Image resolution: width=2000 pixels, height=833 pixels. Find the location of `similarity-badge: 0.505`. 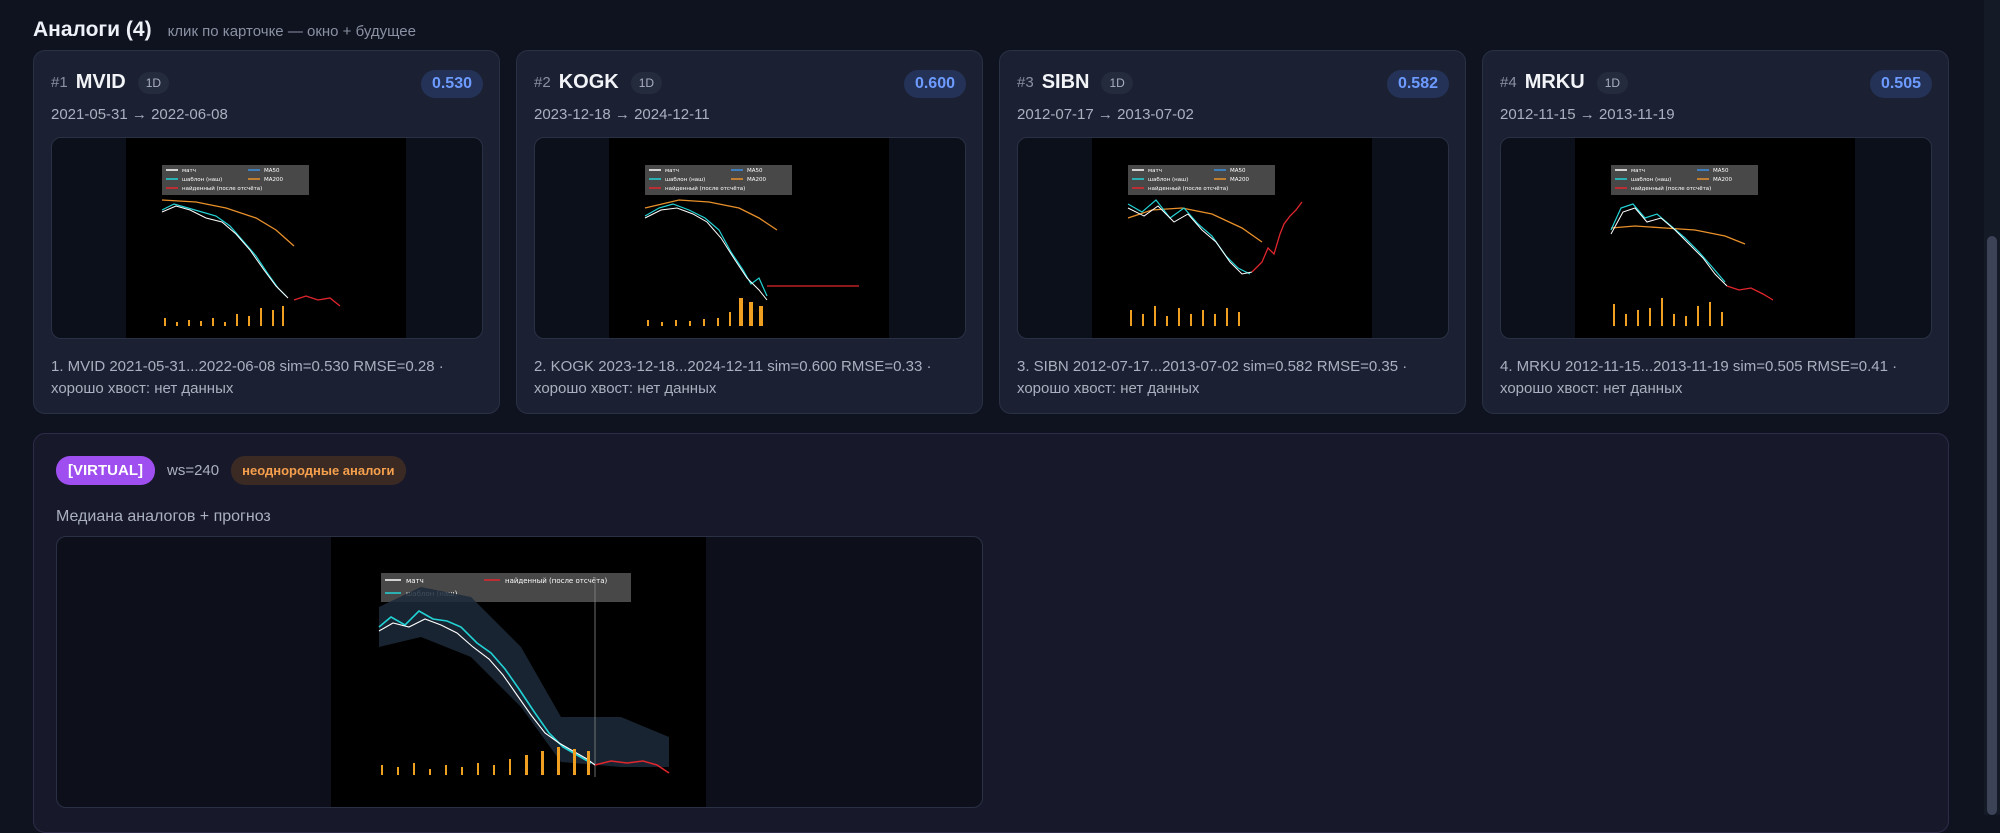

similarity-badge: 0.505 is located at coordinates (1900, 84).